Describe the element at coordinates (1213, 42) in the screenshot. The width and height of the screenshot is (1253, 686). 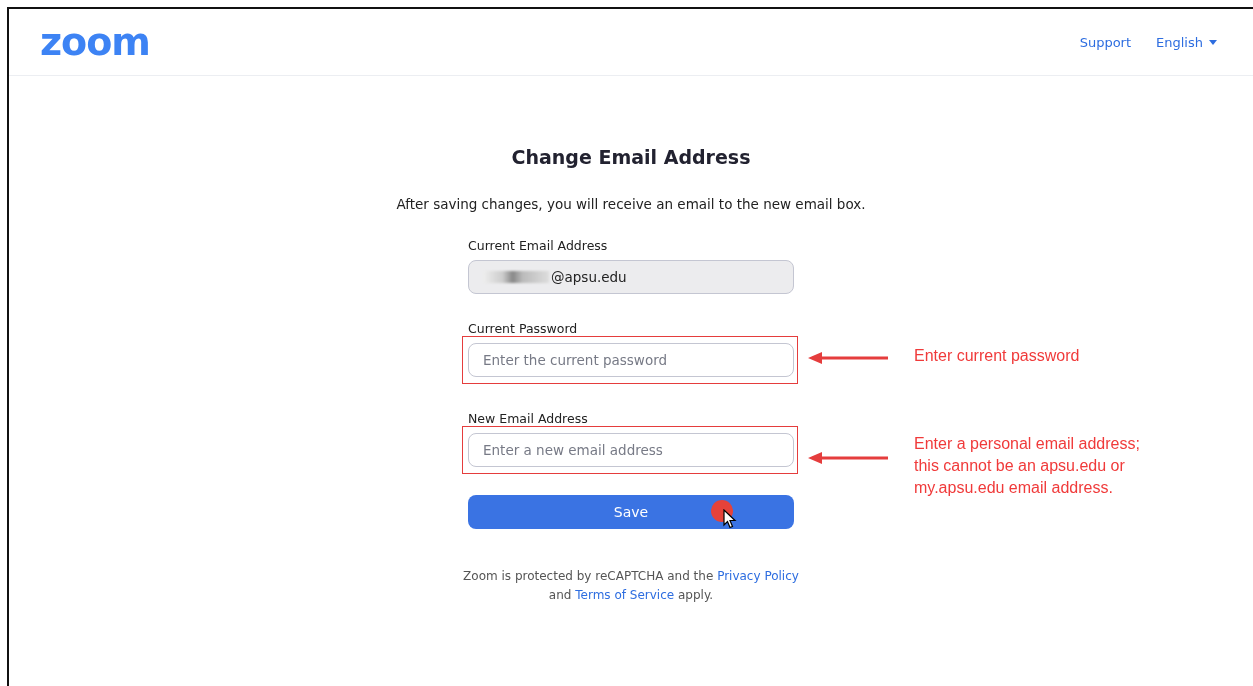
I see `caret-icon` at that location.